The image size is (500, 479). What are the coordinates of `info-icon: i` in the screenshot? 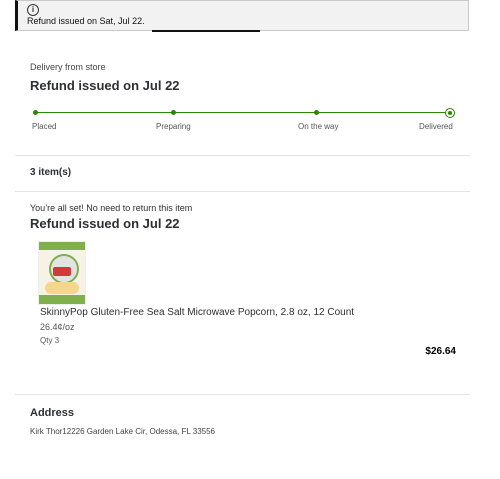 It's located at (33, 10).